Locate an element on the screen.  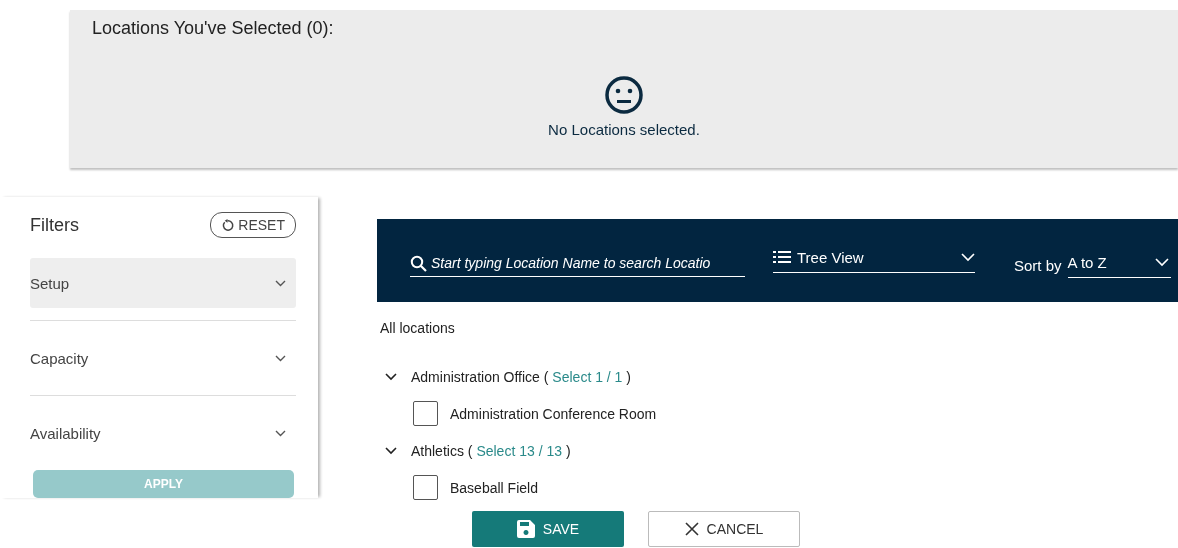
reset-button: RESET is located at coordinates (253, 225).